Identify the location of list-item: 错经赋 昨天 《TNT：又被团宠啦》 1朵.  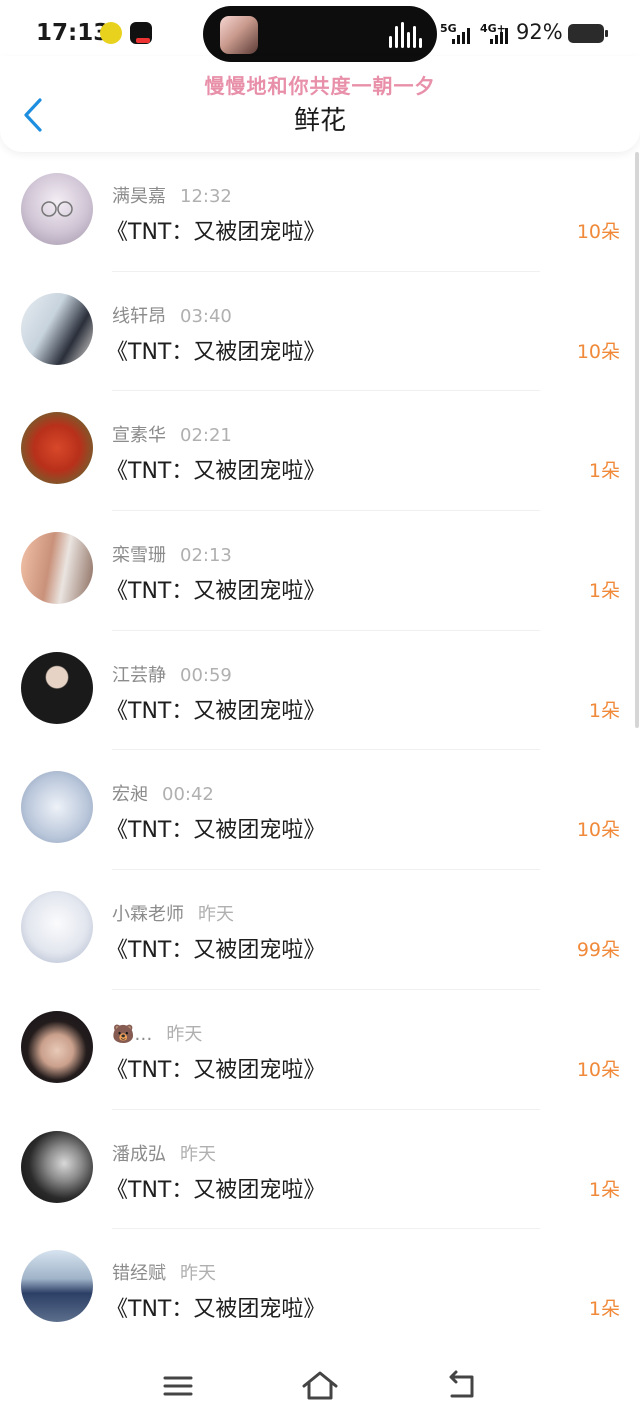
(320, 1289).